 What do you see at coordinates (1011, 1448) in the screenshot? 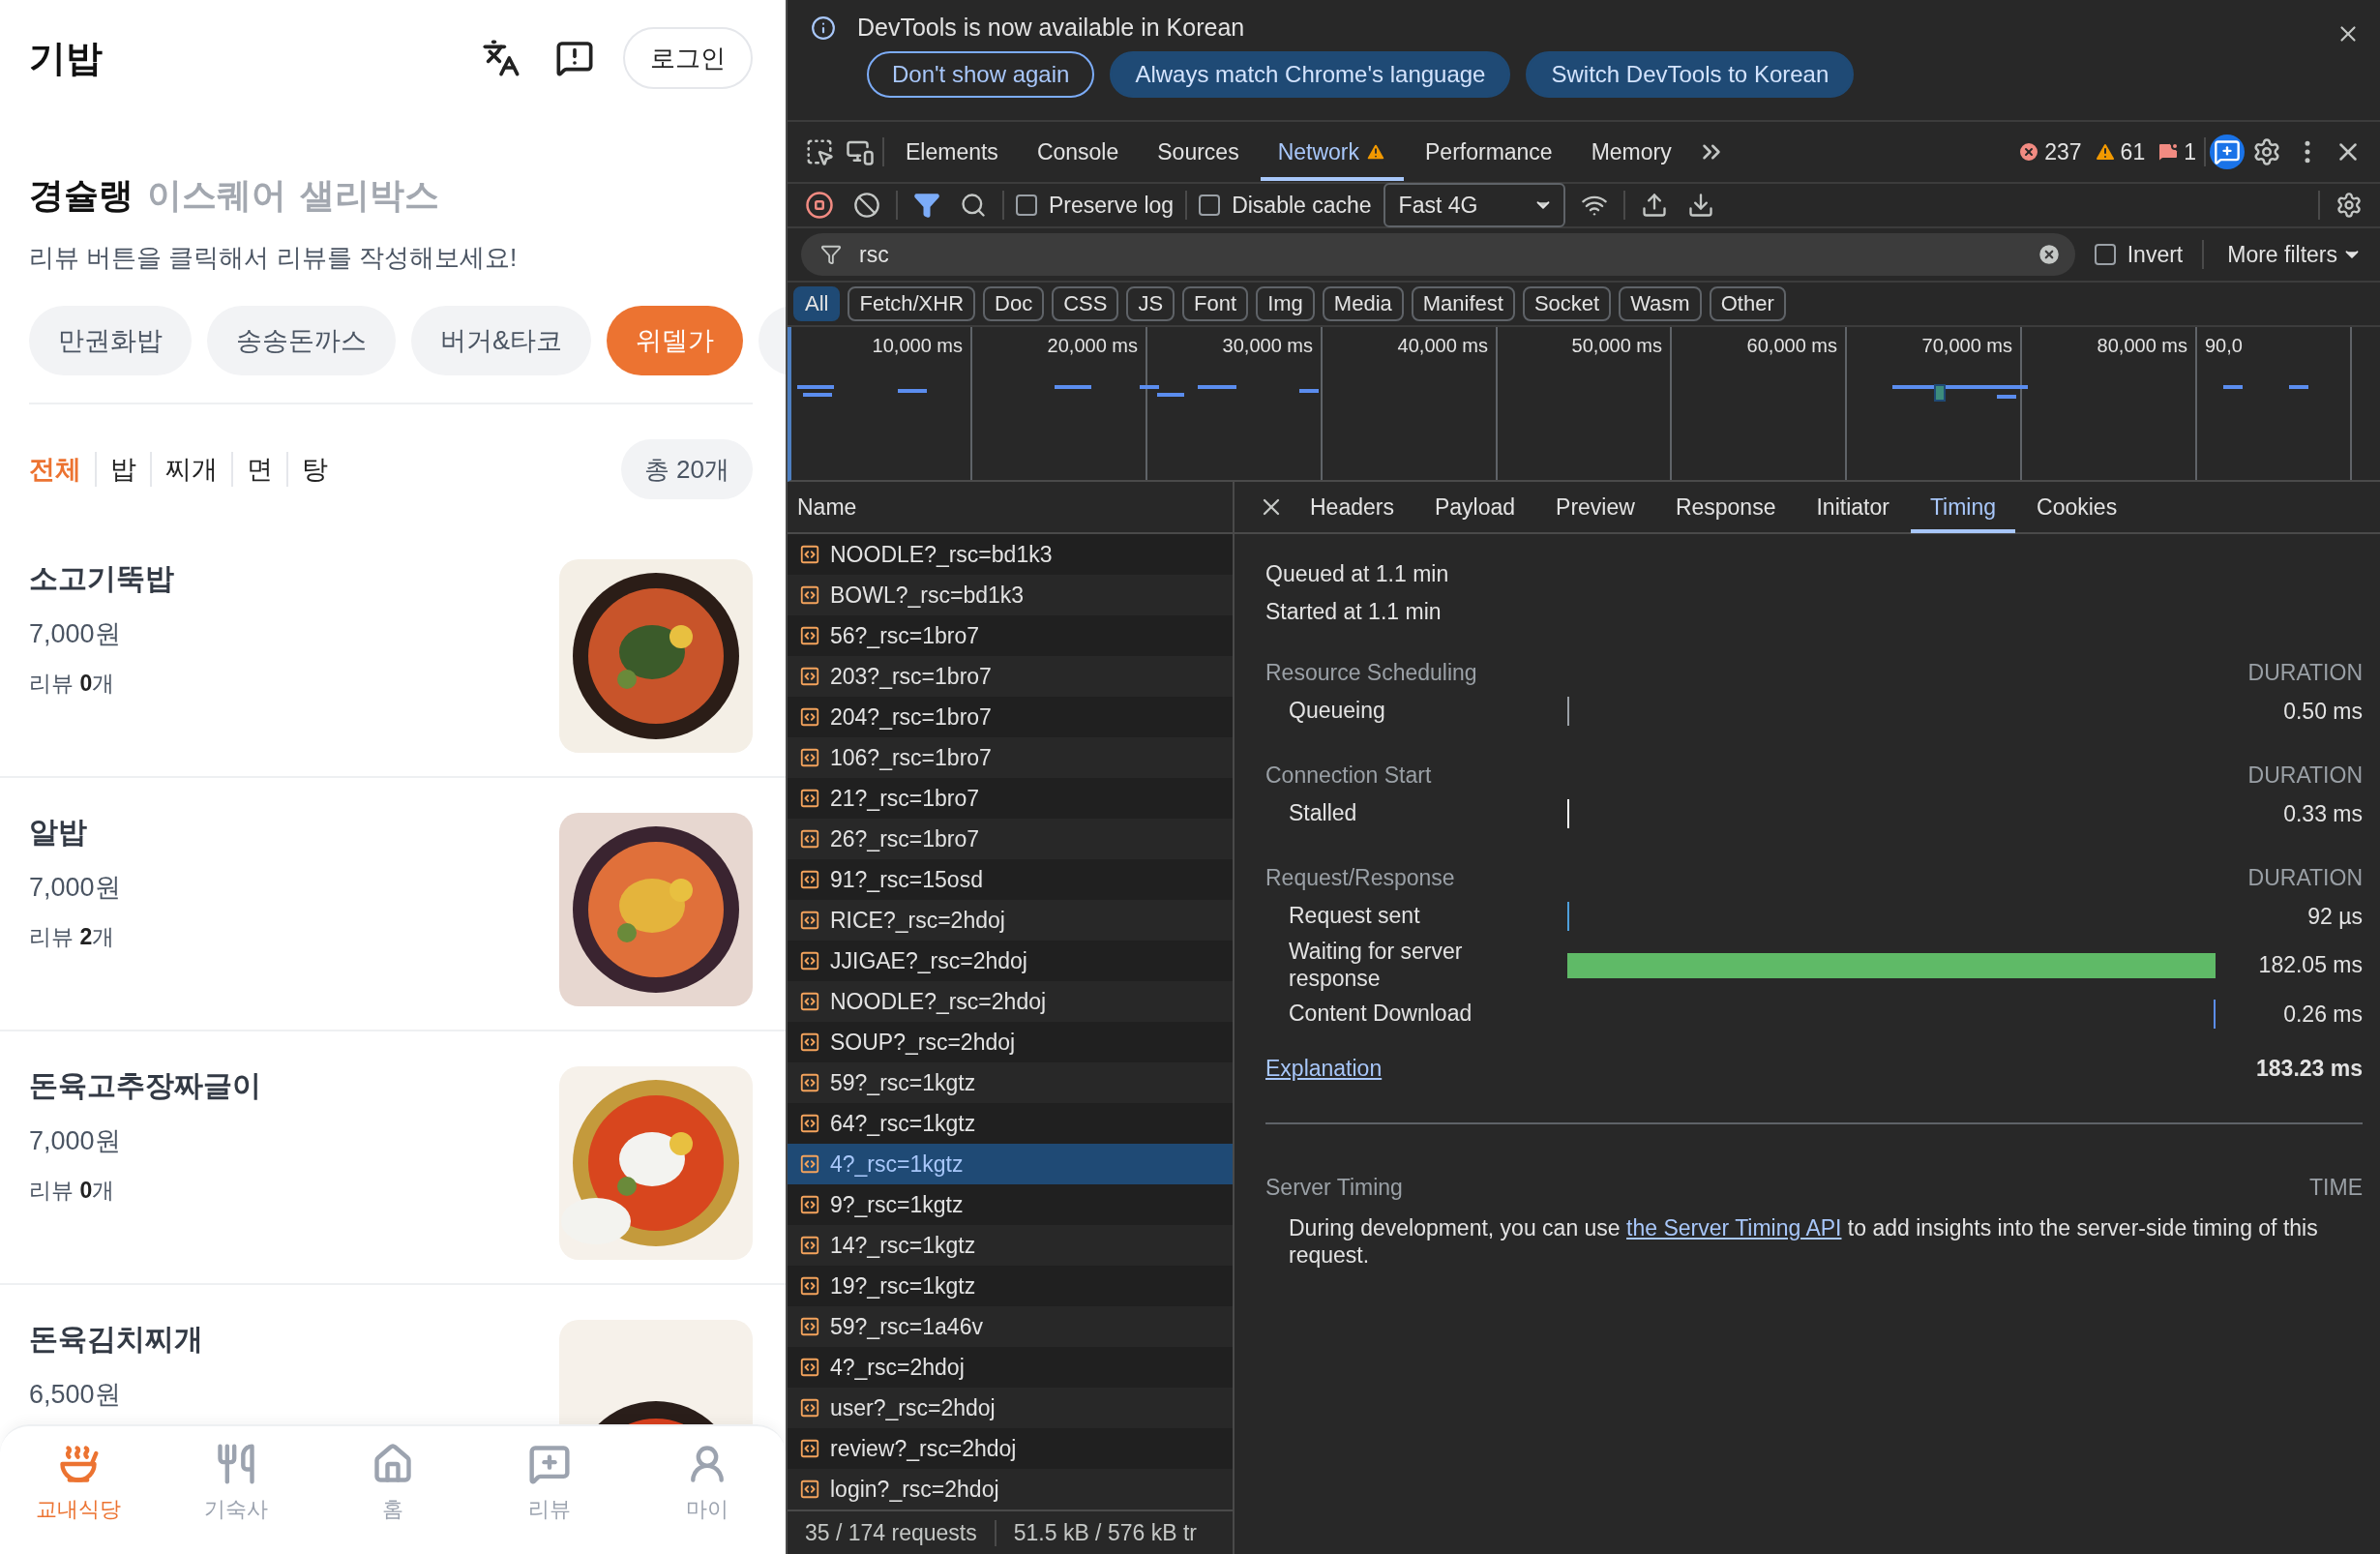
I see `request-row: review?_rsc=2hdoj` at bounding box center [1011, 1448].